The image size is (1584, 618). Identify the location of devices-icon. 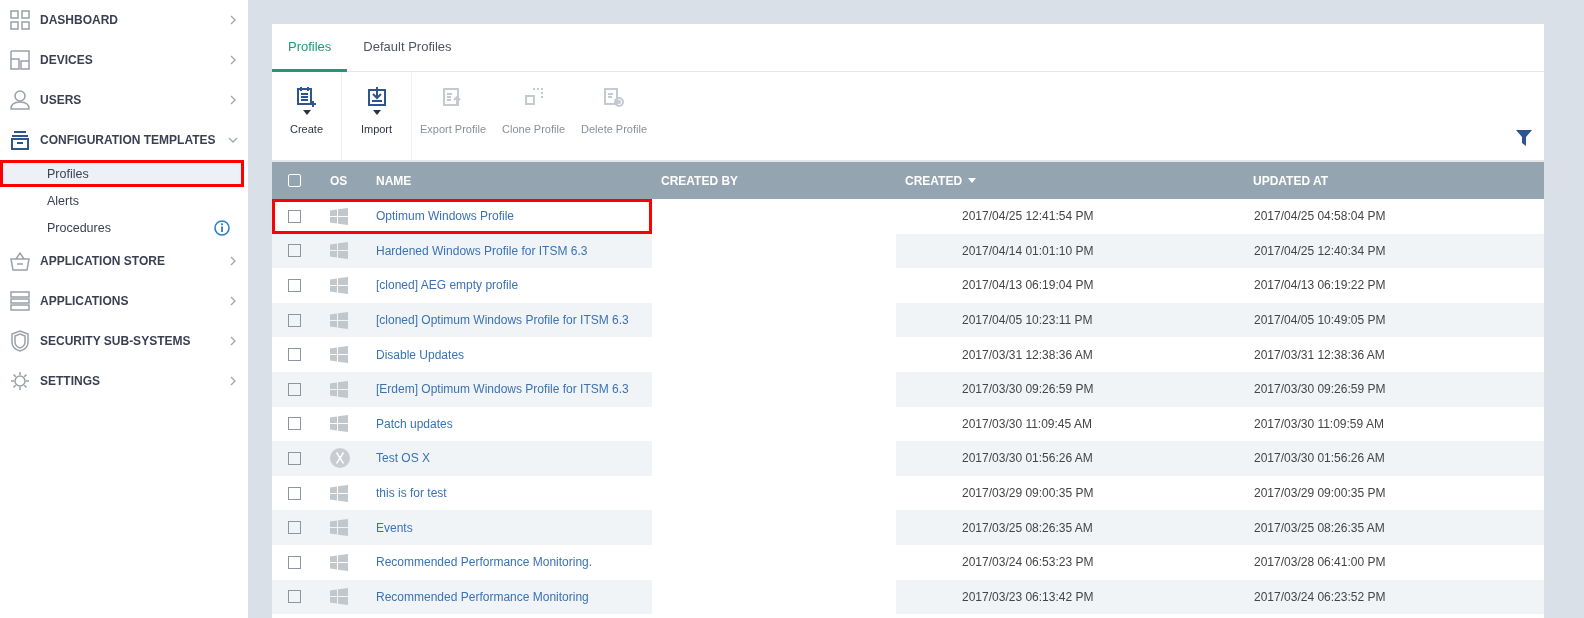
(20, 60).